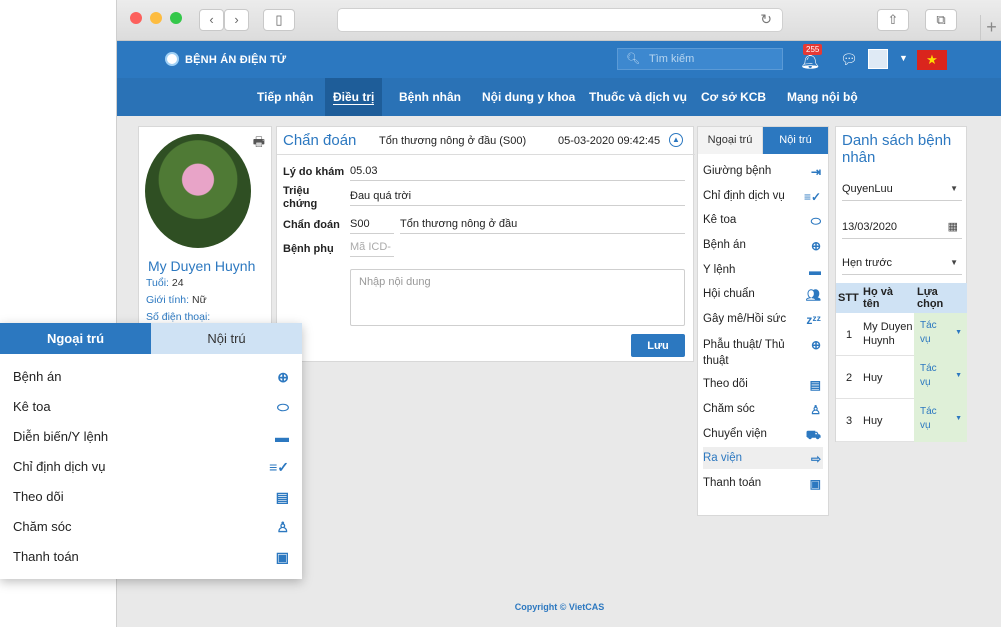 Image resolution: width=1001 pixels, height=627 pixels. I want to click on tabs-icon: ⧉, so click(941, 20).